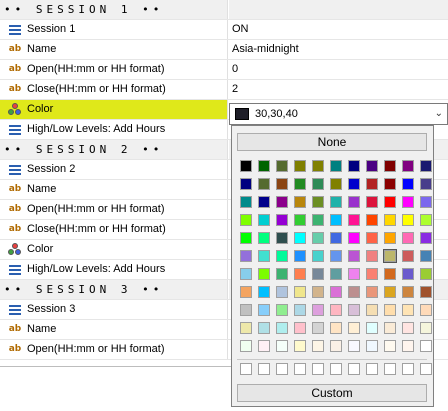 This screenshot has height=411, width=448. What do you see at coordinates (338, 9) in the screenshot?
I see `property-value` at bounding box center [338, 9].